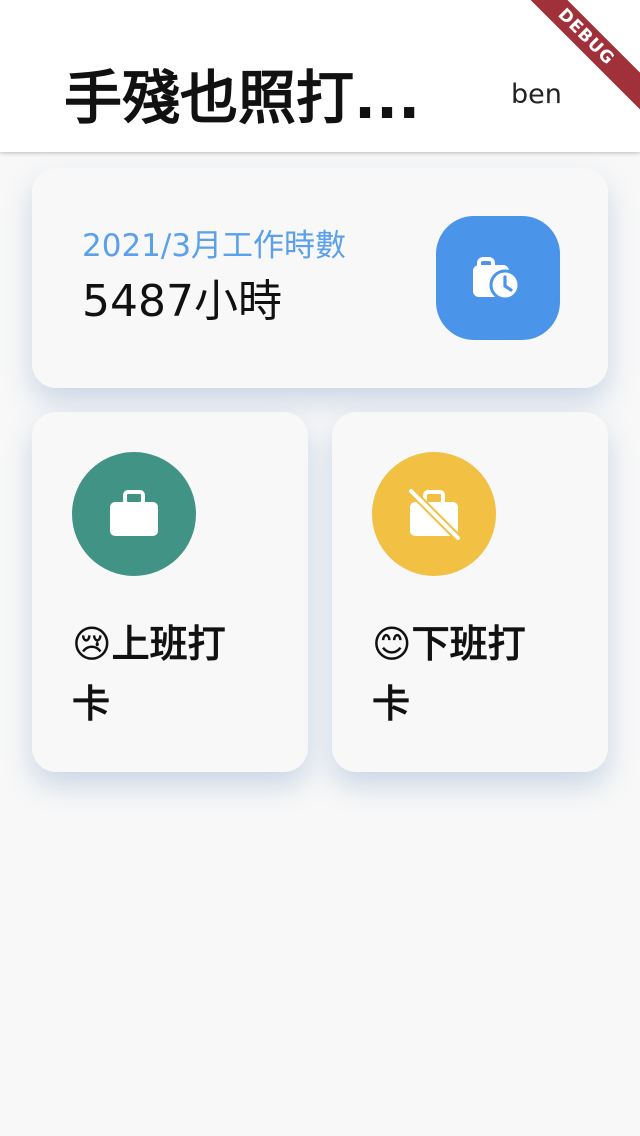  Describe the element at coordinates (536, 95) in the screenshot. I see `user-name: ben` at that location.